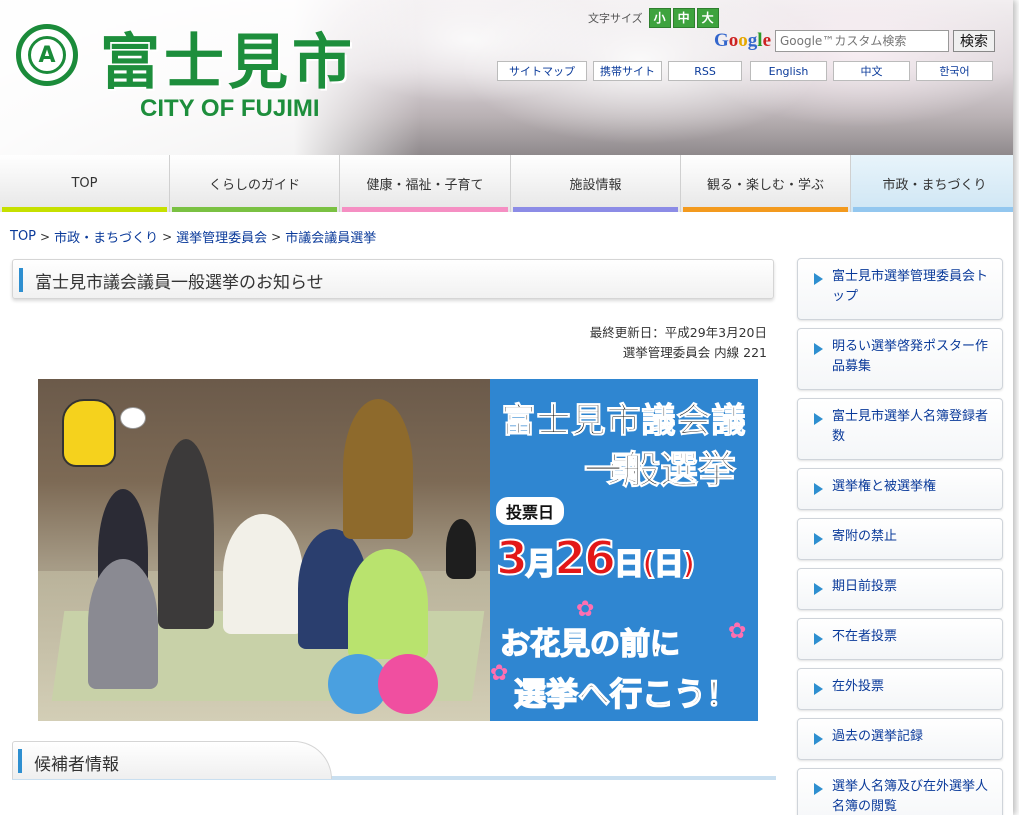 This screenshot has height=815, width=1019. I want to click on banner-vote-date: 3月26日(日), so click(595, 558).